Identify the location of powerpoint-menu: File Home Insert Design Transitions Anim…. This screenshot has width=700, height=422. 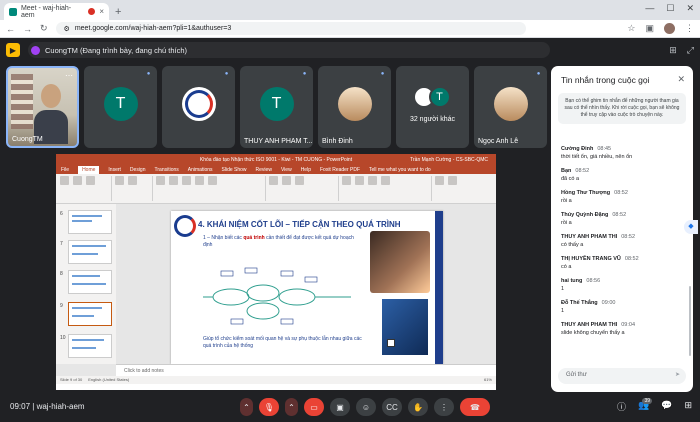
(276, 169).